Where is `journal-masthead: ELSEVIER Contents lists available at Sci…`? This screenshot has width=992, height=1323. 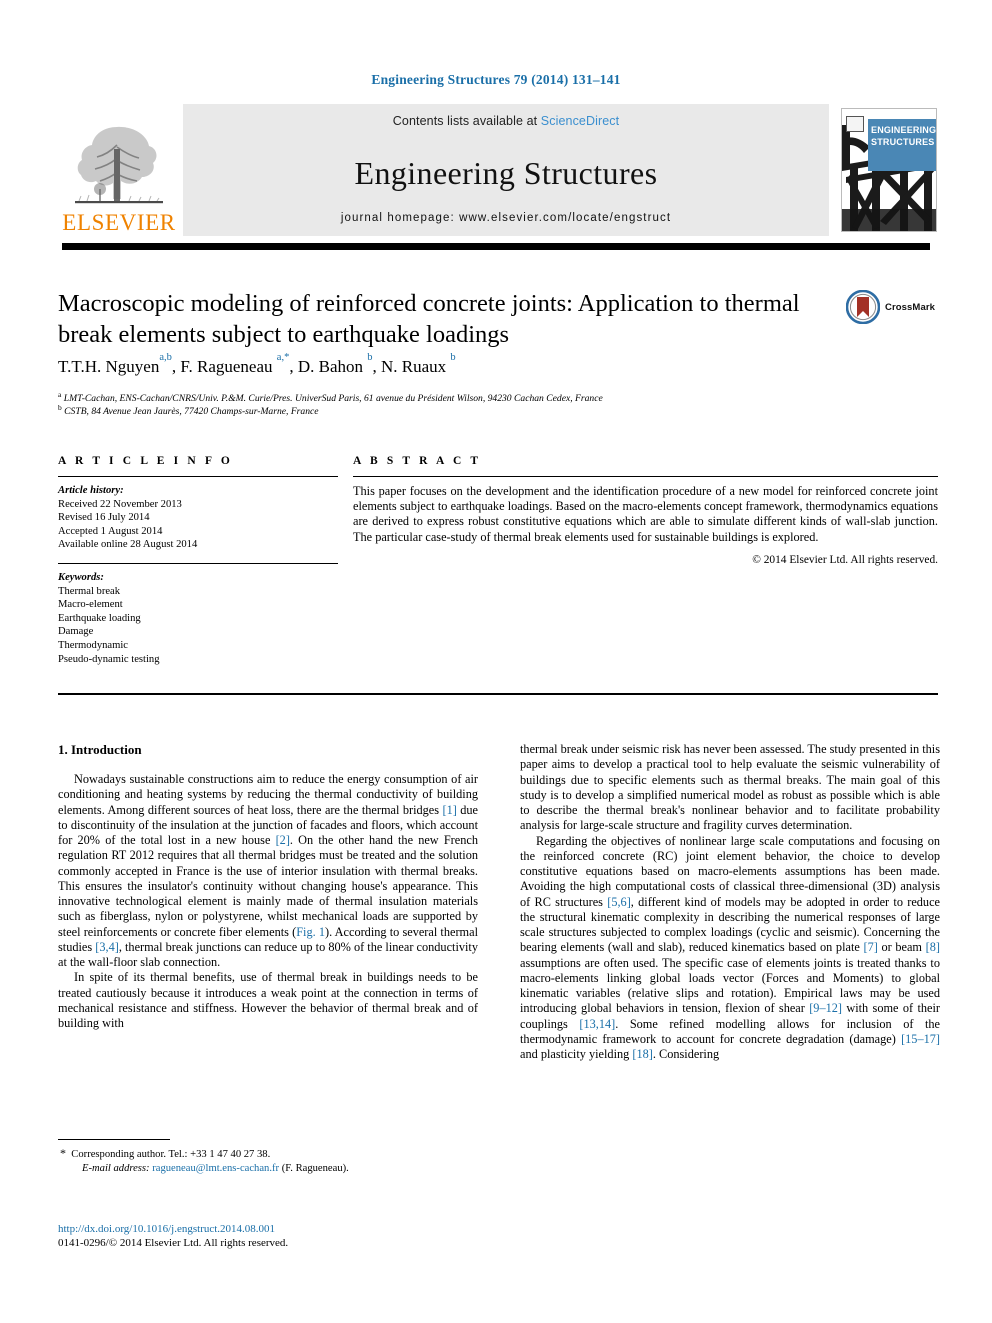 journal-masthead: ELSEVIER Contents lists available at Sci… is located at coordinates (496, 170).